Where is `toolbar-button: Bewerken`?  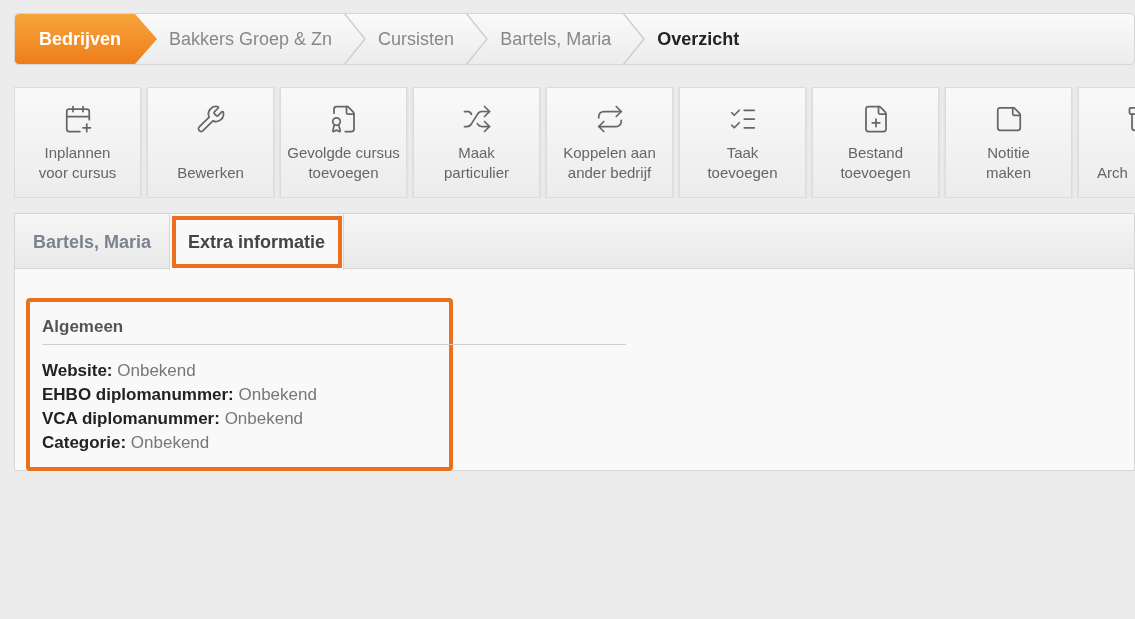 toolbar-button: Bewerken is located at coordinates (210, 142).